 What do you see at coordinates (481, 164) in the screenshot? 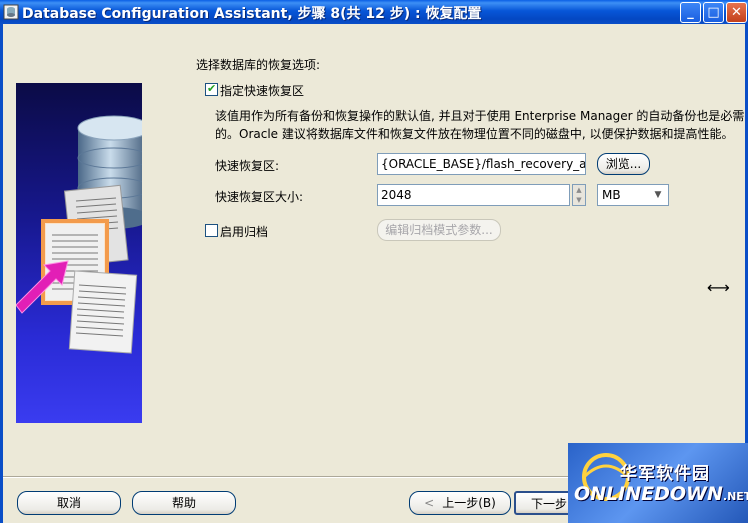
I see `fast-recovery-area-input: {ORACLE_BASE}/flash_recovery_area` at bounding box center [481, 164].